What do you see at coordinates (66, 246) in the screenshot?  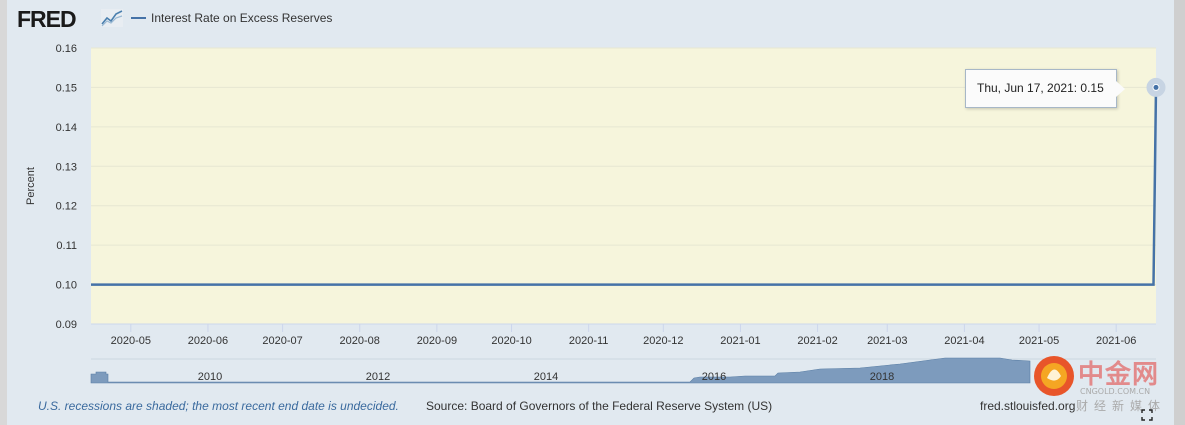 I see `y-tick-label: 0.11` at bounding box center [66, 246].